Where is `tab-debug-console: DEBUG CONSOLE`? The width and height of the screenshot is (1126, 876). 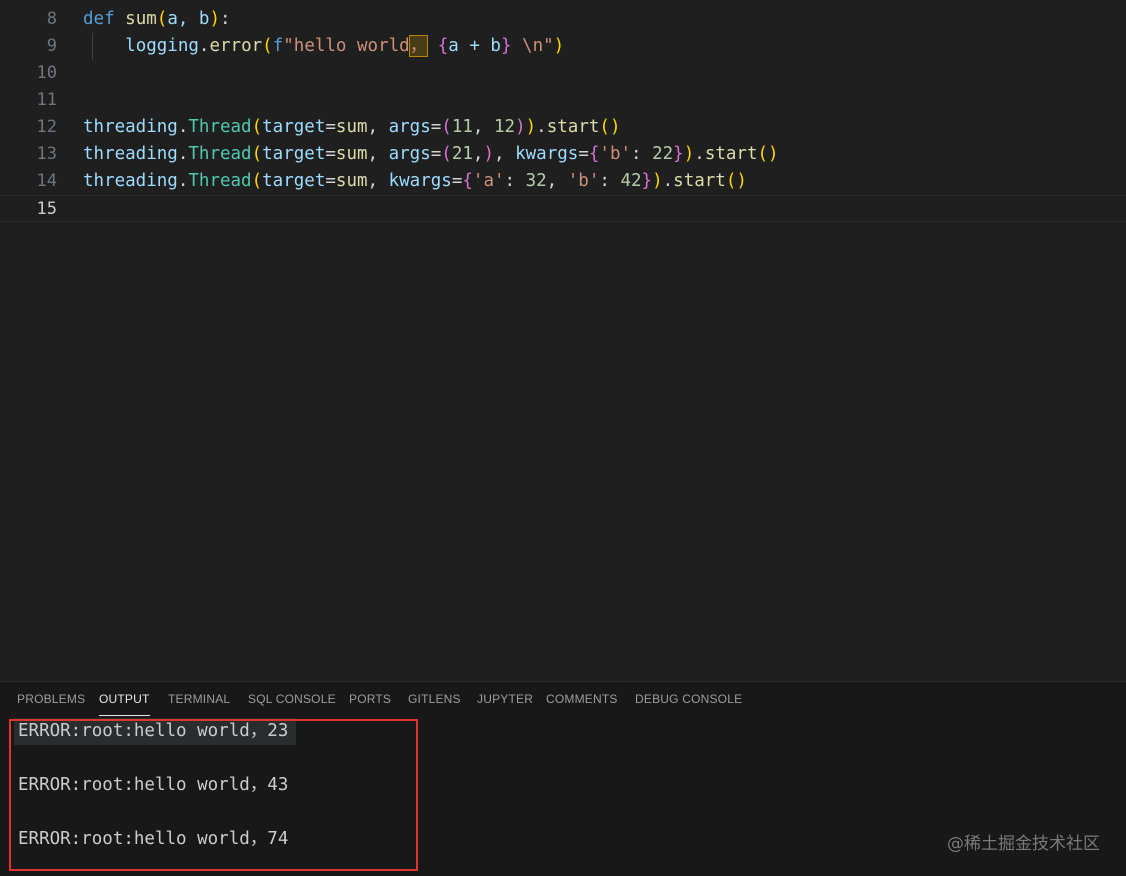
tab-debug-console: DEBUG CONSOLE is located at coordinates (688, 699).